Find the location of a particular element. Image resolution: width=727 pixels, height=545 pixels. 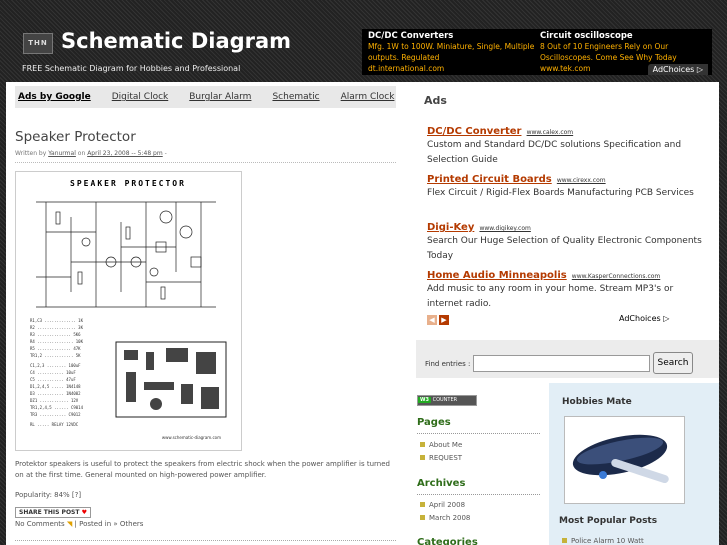

hobbies-mate-image is located at coordinates (624, 460).